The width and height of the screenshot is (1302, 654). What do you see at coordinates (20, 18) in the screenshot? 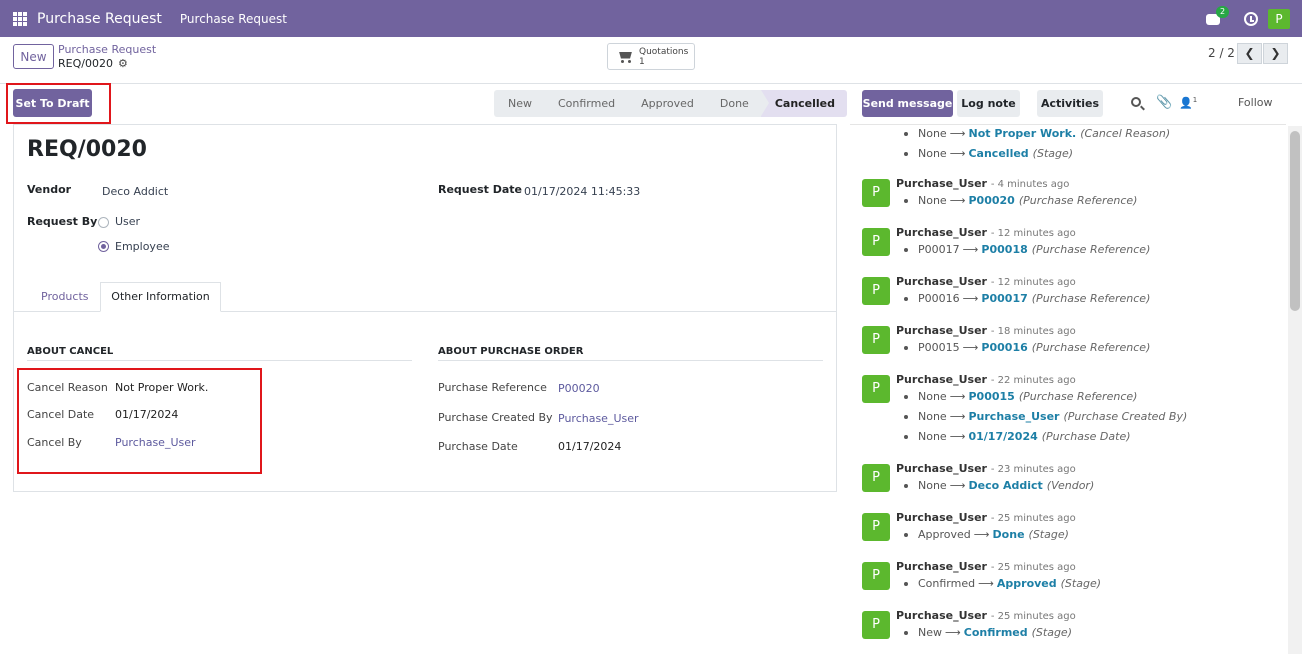
I see `apps-grid-icon` at bounding box center [20, 18].